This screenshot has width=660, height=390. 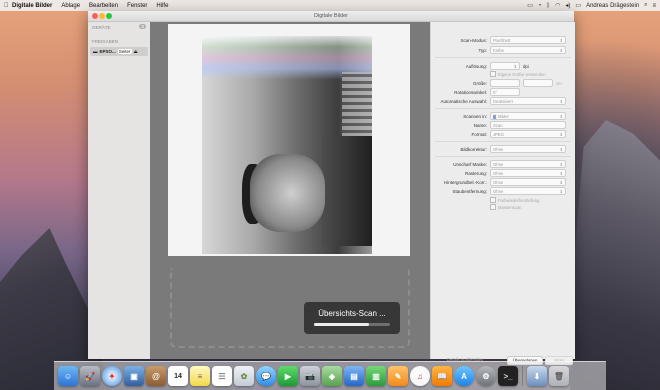 What do you see at coordinates (480, 125) in the screenshot?
I see `name-label: Name:` at bounding box center [480, 125].